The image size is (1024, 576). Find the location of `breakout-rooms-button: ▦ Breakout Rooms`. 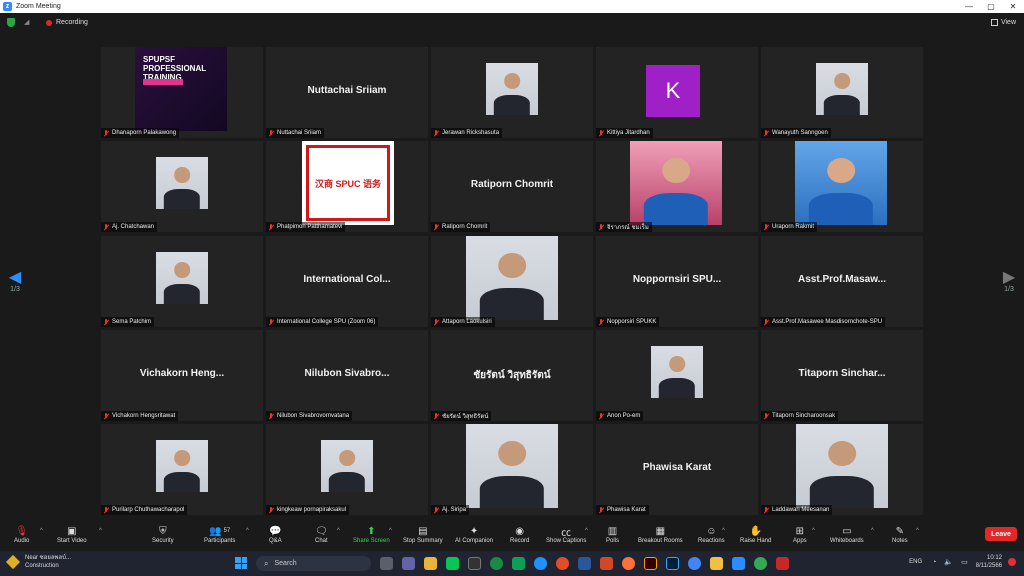

breakout-rooms-button: ▦ Breakout Rooms is located at coordinates (660, 534).